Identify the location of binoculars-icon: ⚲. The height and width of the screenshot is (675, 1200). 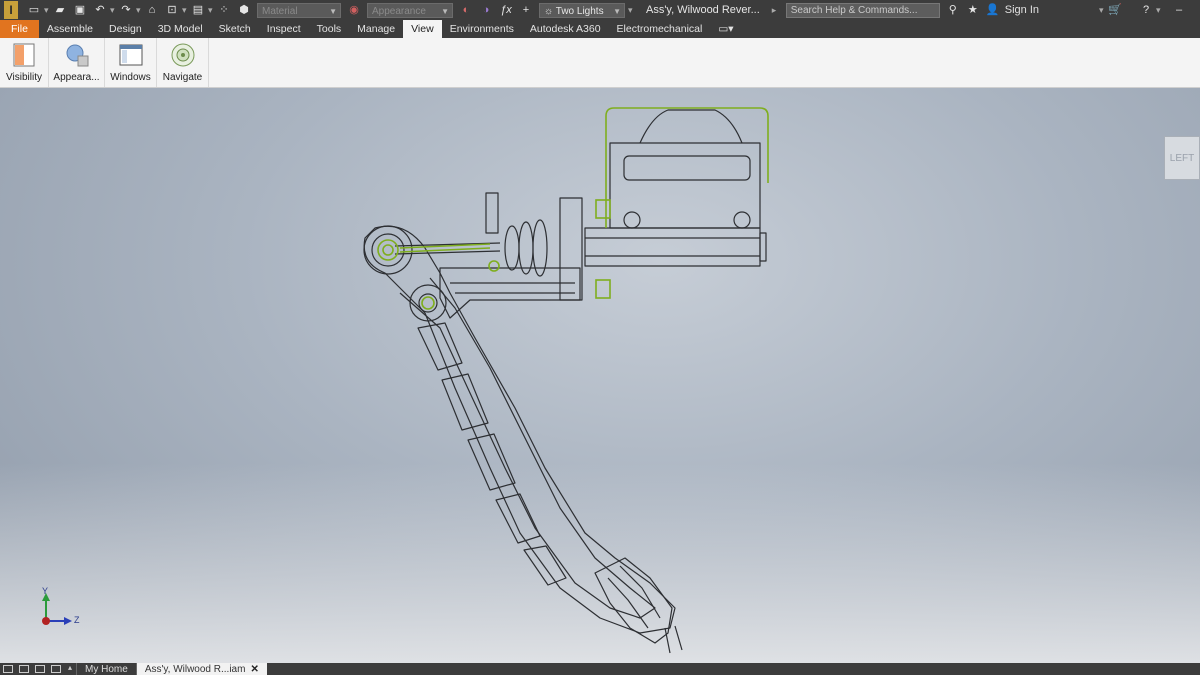
(953, 10).